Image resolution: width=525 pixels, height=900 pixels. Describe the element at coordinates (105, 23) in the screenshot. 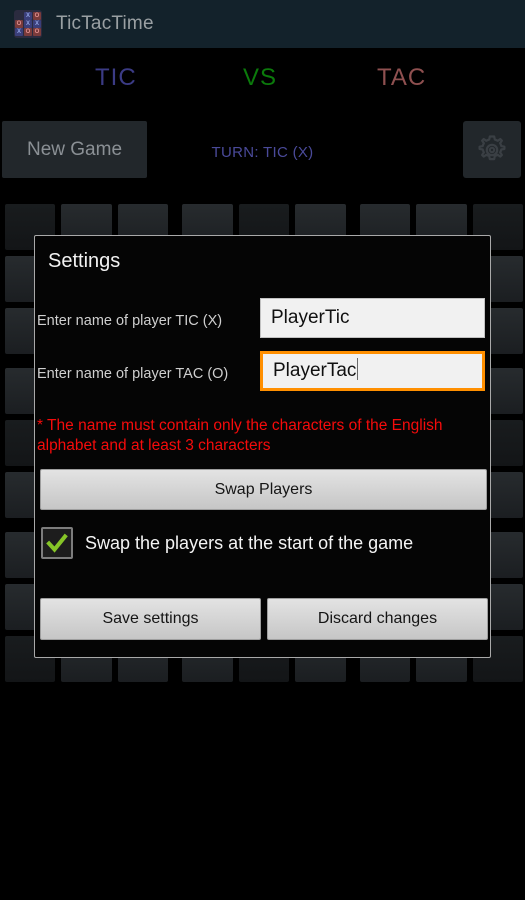

I see `app-title: TicTacTime` at that location.